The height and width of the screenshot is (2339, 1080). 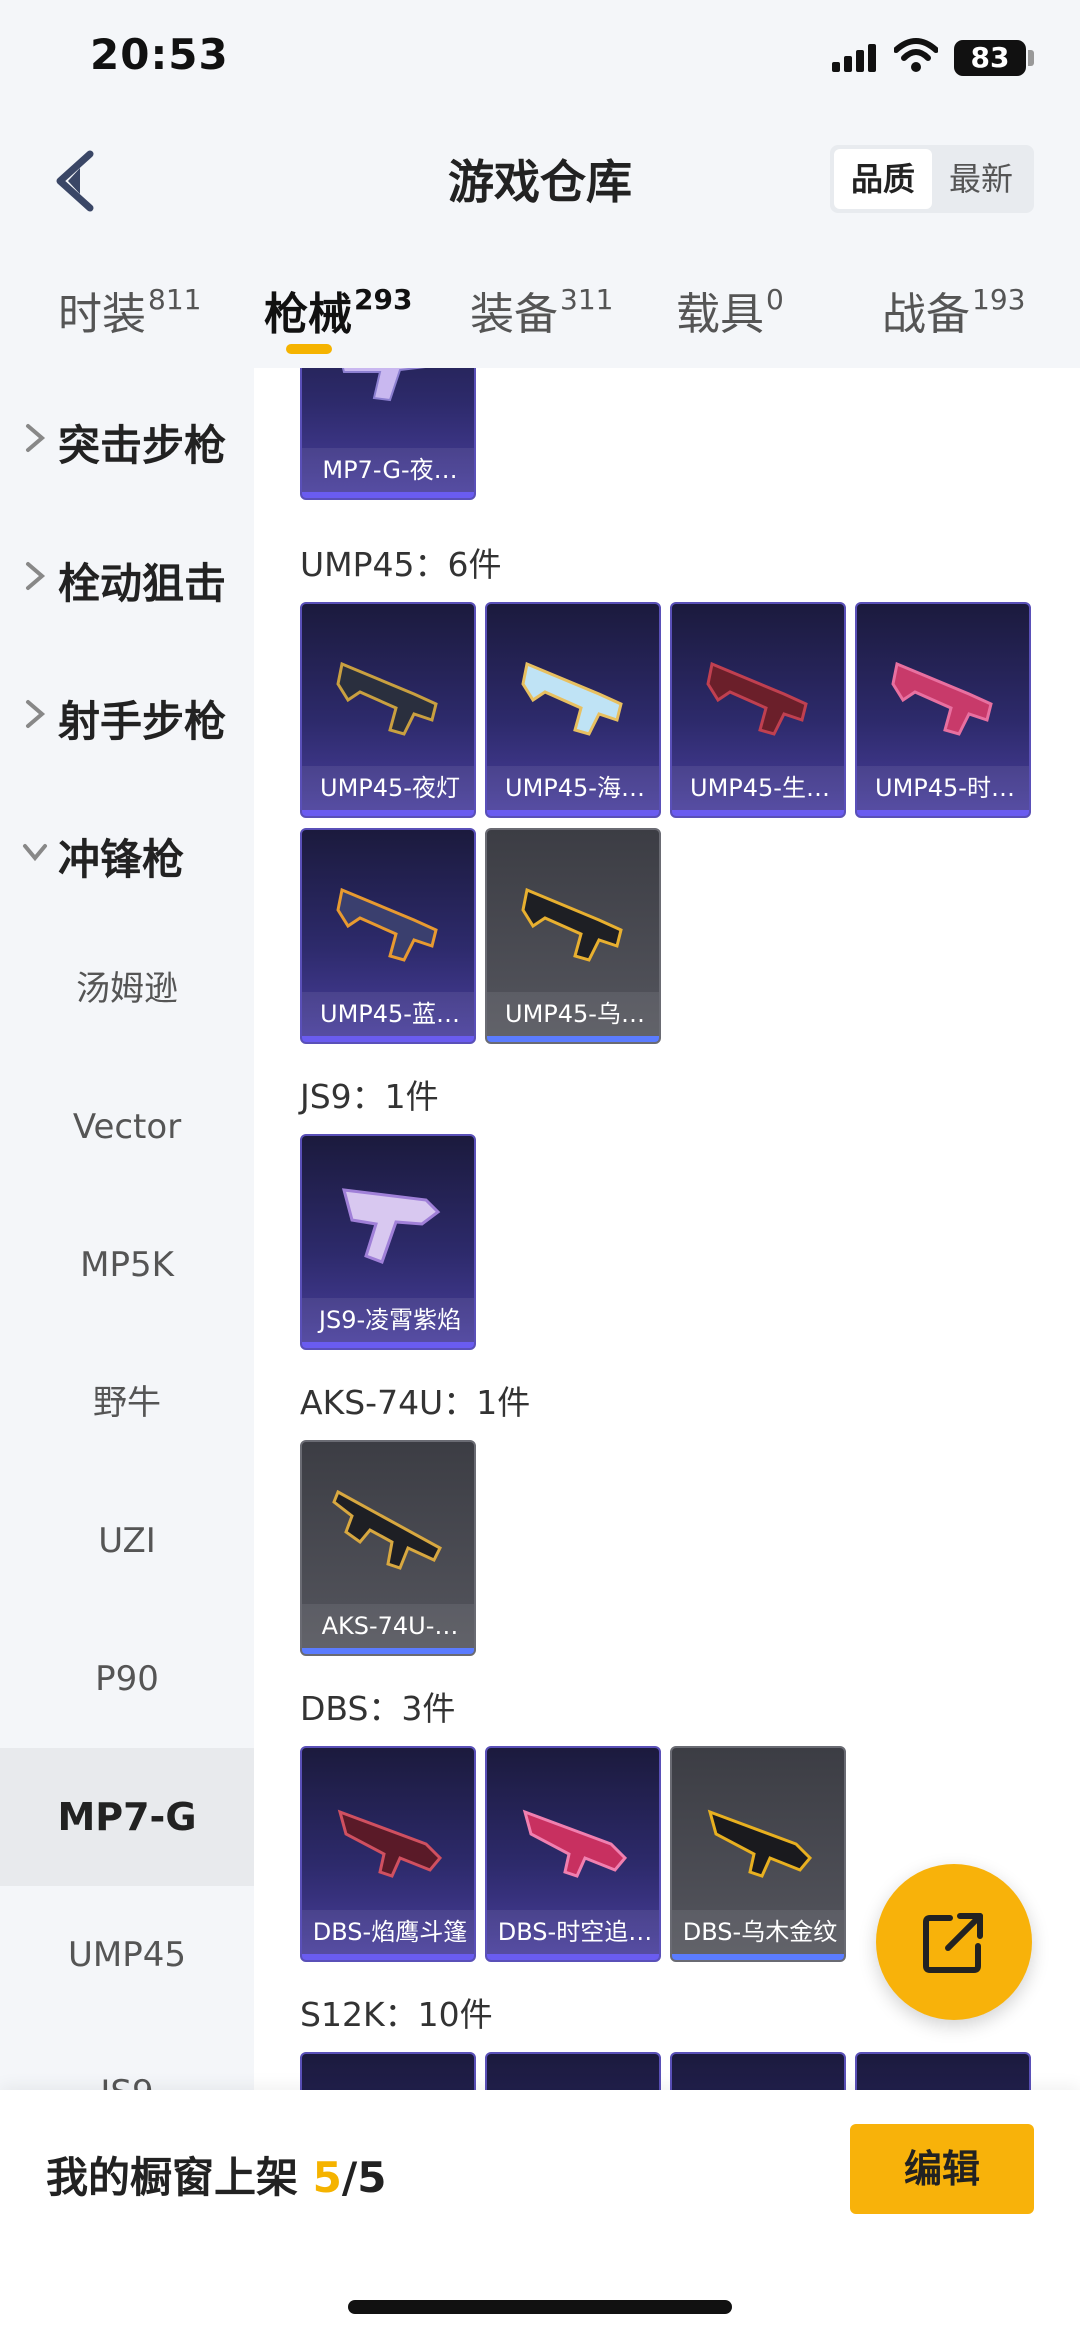 What do you see at coordinates (396, 2014) in the screenshot?
I see `section-header-s12k: S12K：10件` at bounding box center [396, 2014].